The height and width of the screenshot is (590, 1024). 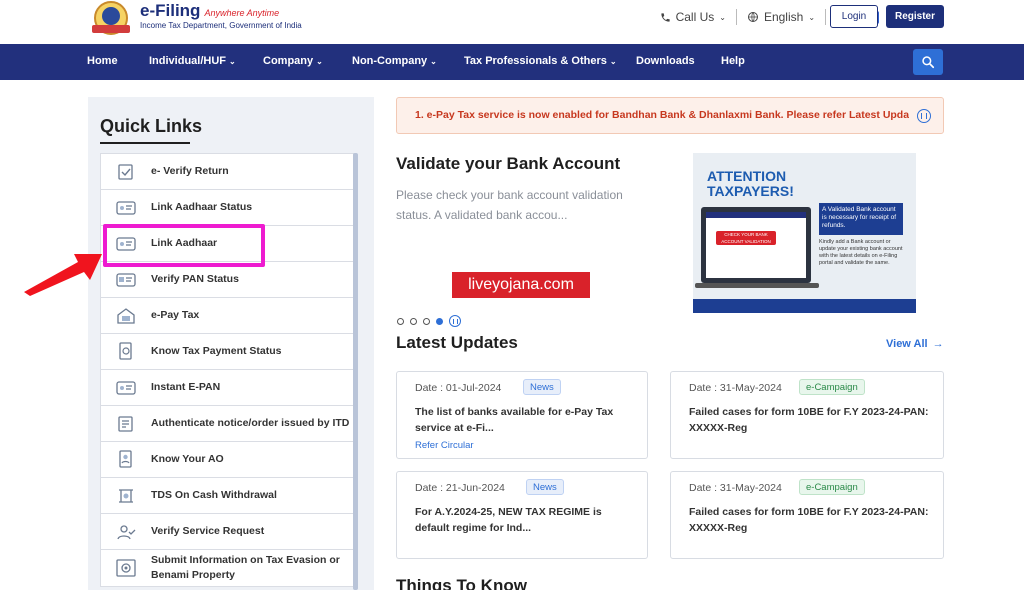 I want to click on carousel-pause-icon, so click(x=455, y=321).